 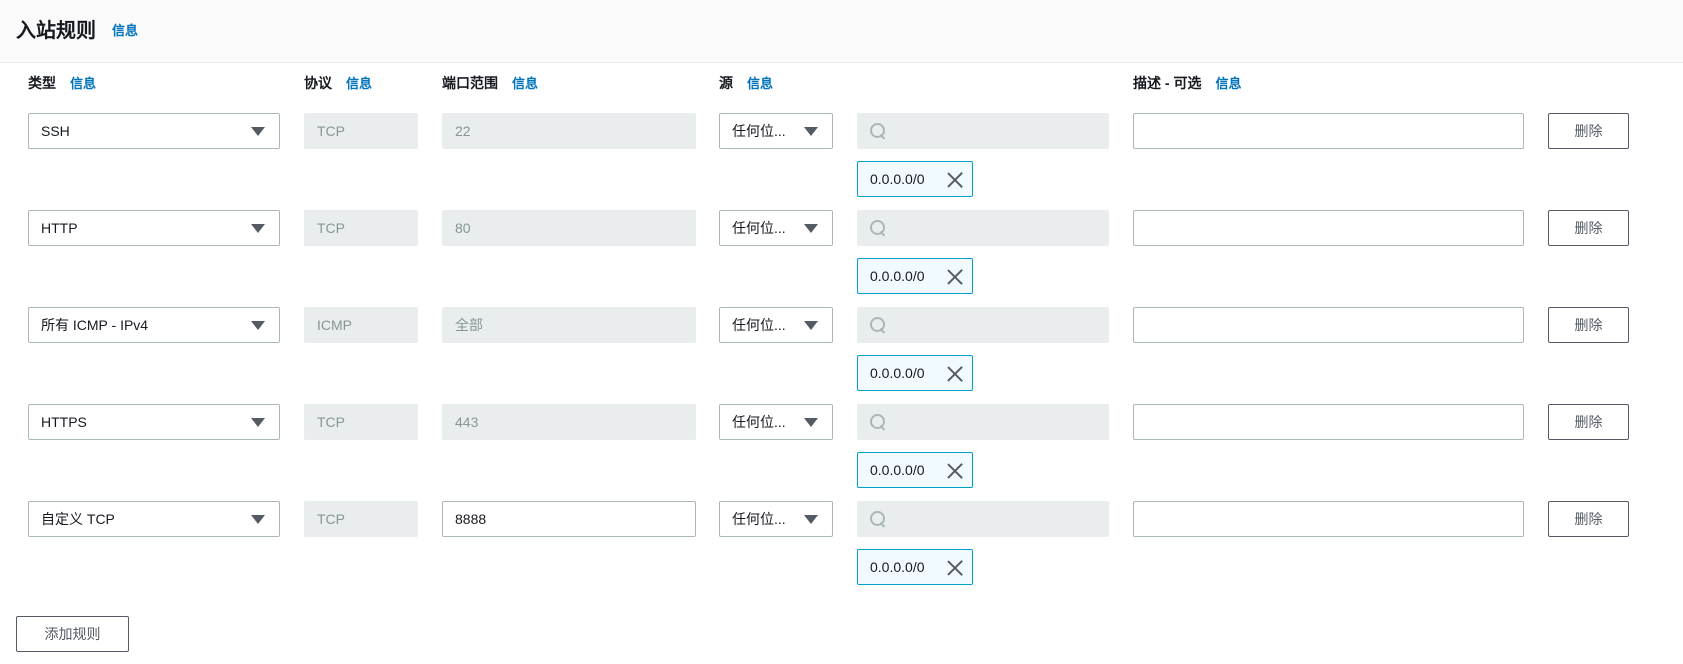 I want to click on type-select: 所有 ICMP - IPv4, so click(x=154, y=325).